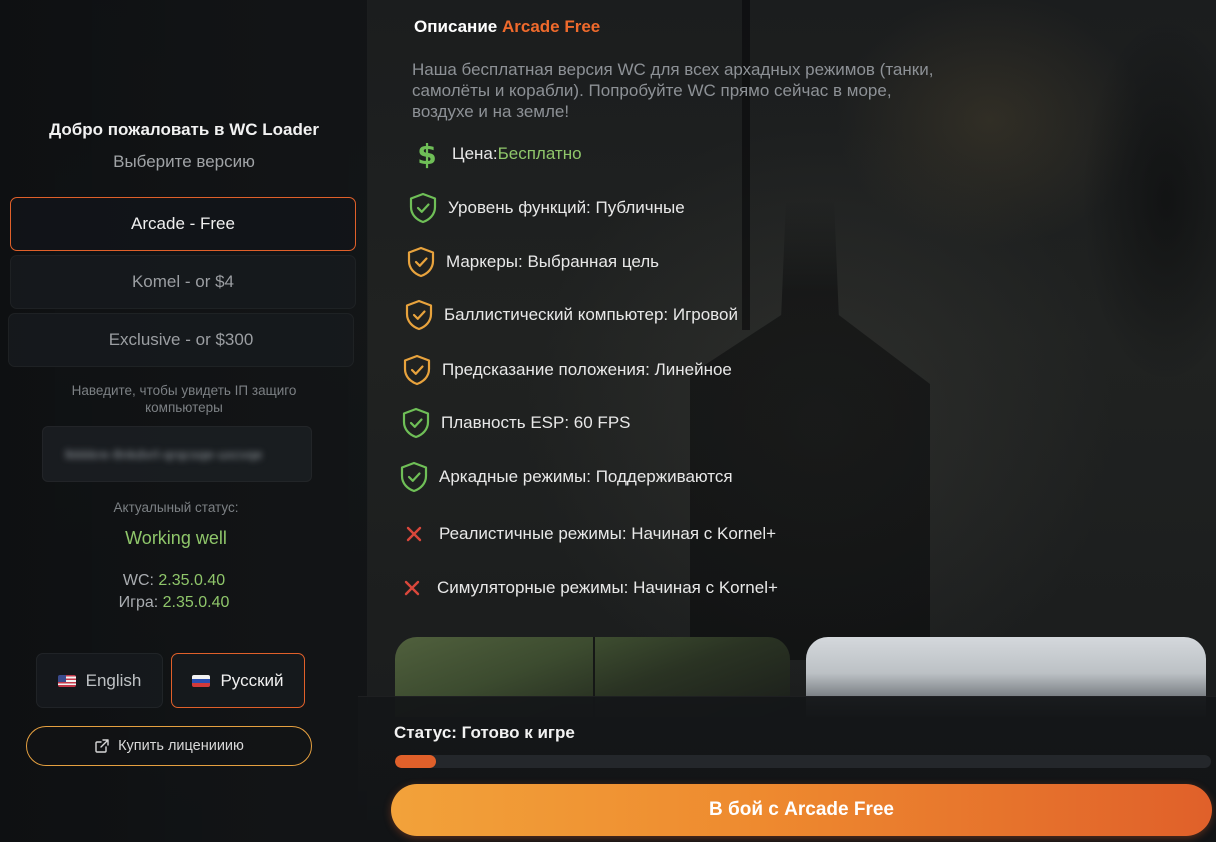 The width and height of the screenshot is (1216, 842). I want to click on welcome-title: Добро пожаловать в WC Loader, so click(184, 129).